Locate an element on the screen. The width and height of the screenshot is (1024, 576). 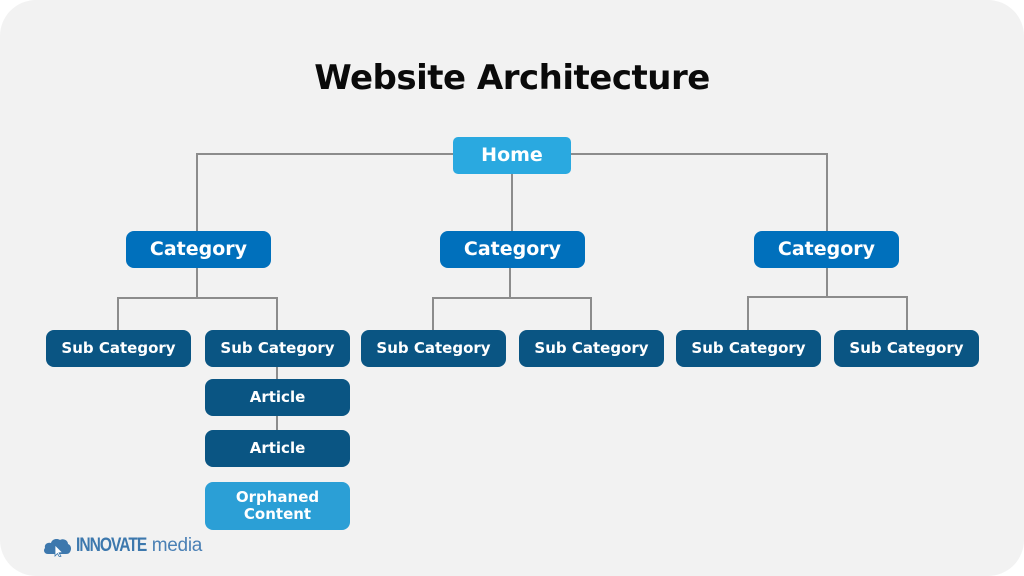
node-article-1: Article is located at coordinates (277, 397).